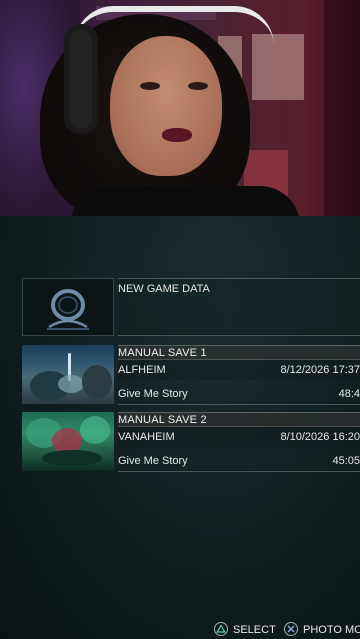 The width and height of the screenshot is (360, 639). Describe the element at coordinates (185, 201) in the screenshot. I see `streamer-shirt` at that location.